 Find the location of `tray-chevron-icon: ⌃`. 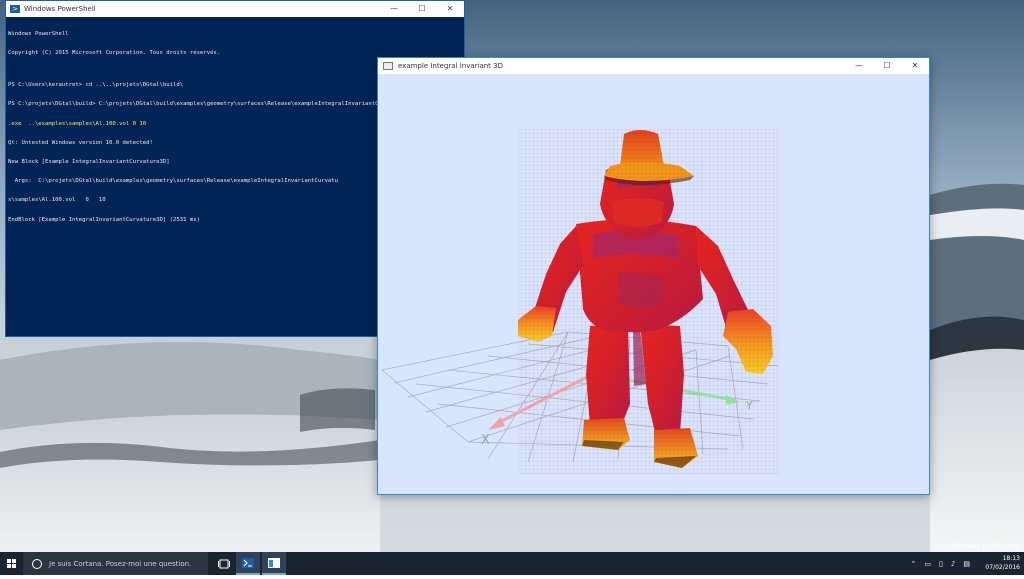

tray-chevron-icon: ⌃ is located at coordinates (914, 564).